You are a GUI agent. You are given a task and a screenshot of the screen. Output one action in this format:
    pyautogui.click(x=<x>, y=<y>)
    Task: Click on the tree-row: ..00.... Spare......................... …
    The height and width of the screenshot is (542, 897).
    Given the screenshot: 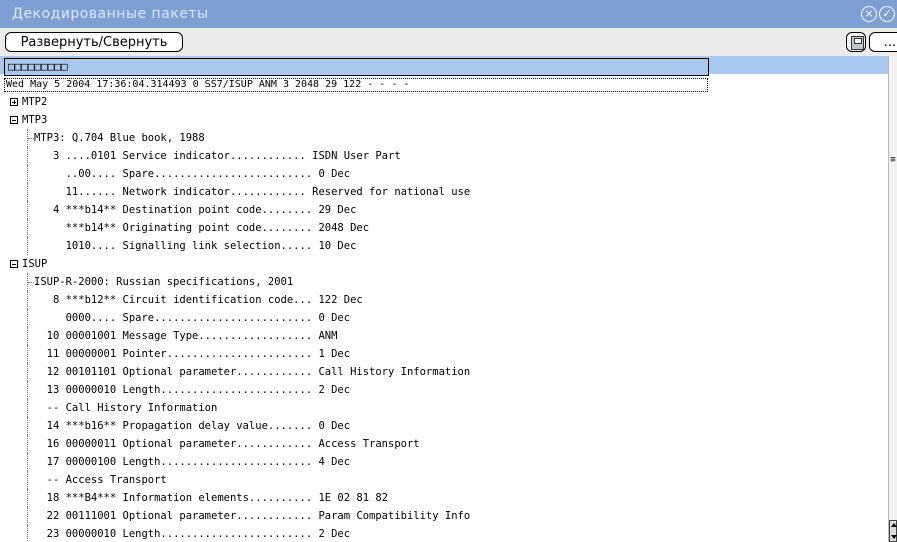 What is the action you would take?
    pyautogui.click(x=445, y=174)
    